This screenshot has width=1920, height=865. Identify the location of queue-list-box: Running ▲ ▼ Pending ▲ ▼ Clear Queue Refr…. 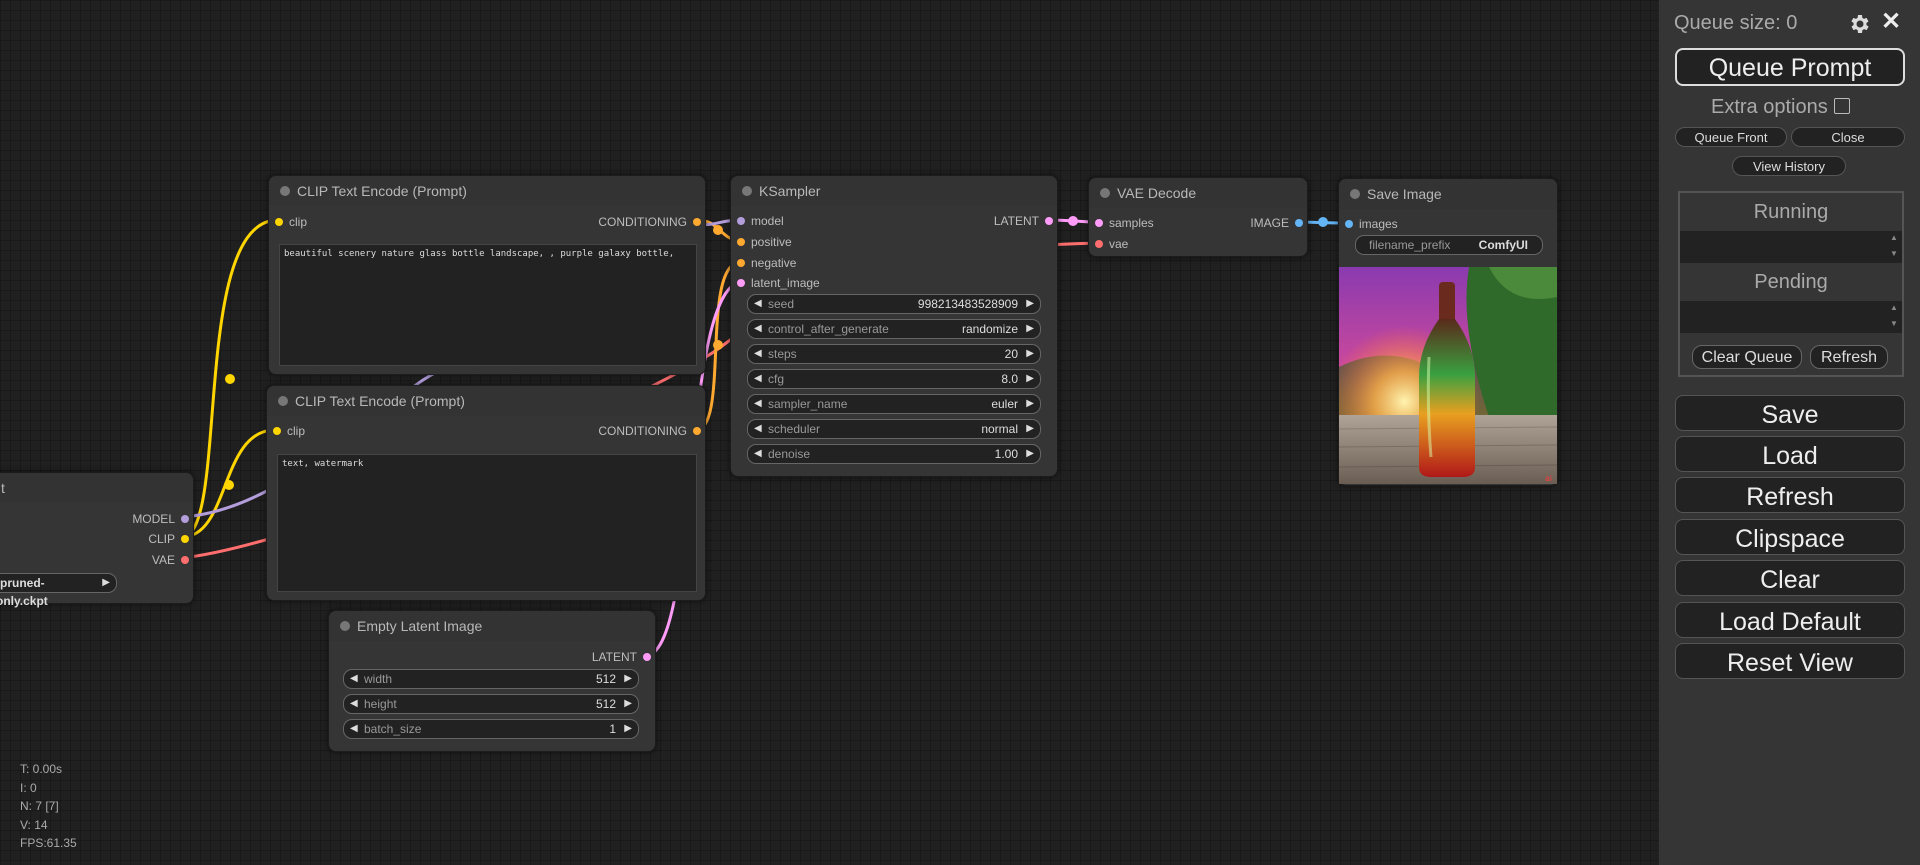
(1791, 284).